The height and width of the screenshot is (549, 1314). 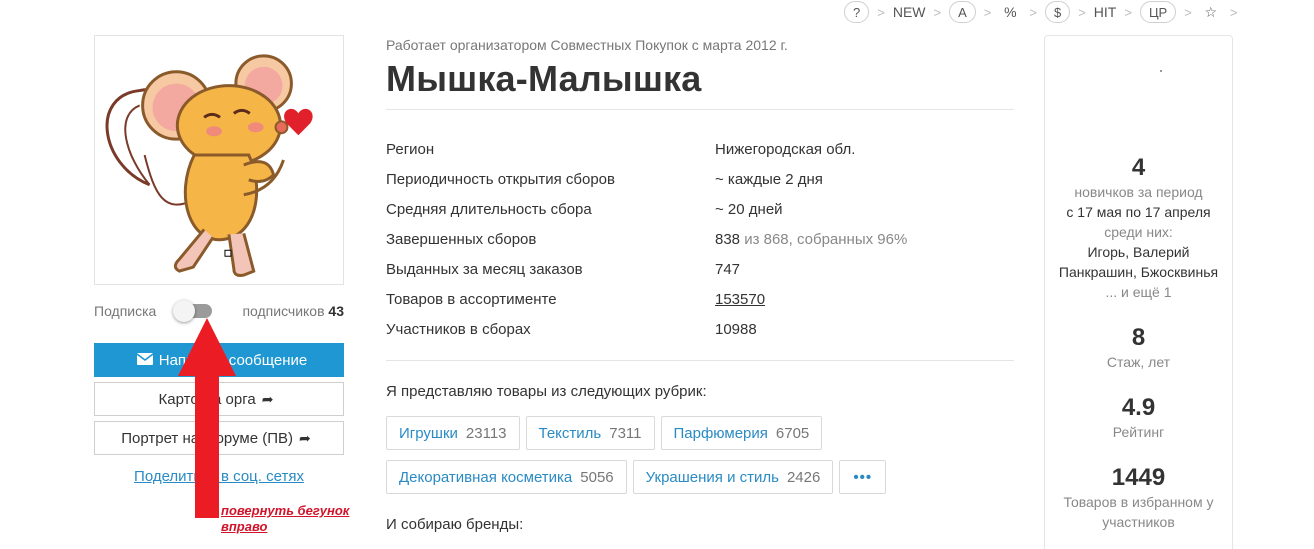 I want to click on subscription-toggle, so click(x=193, y=311).